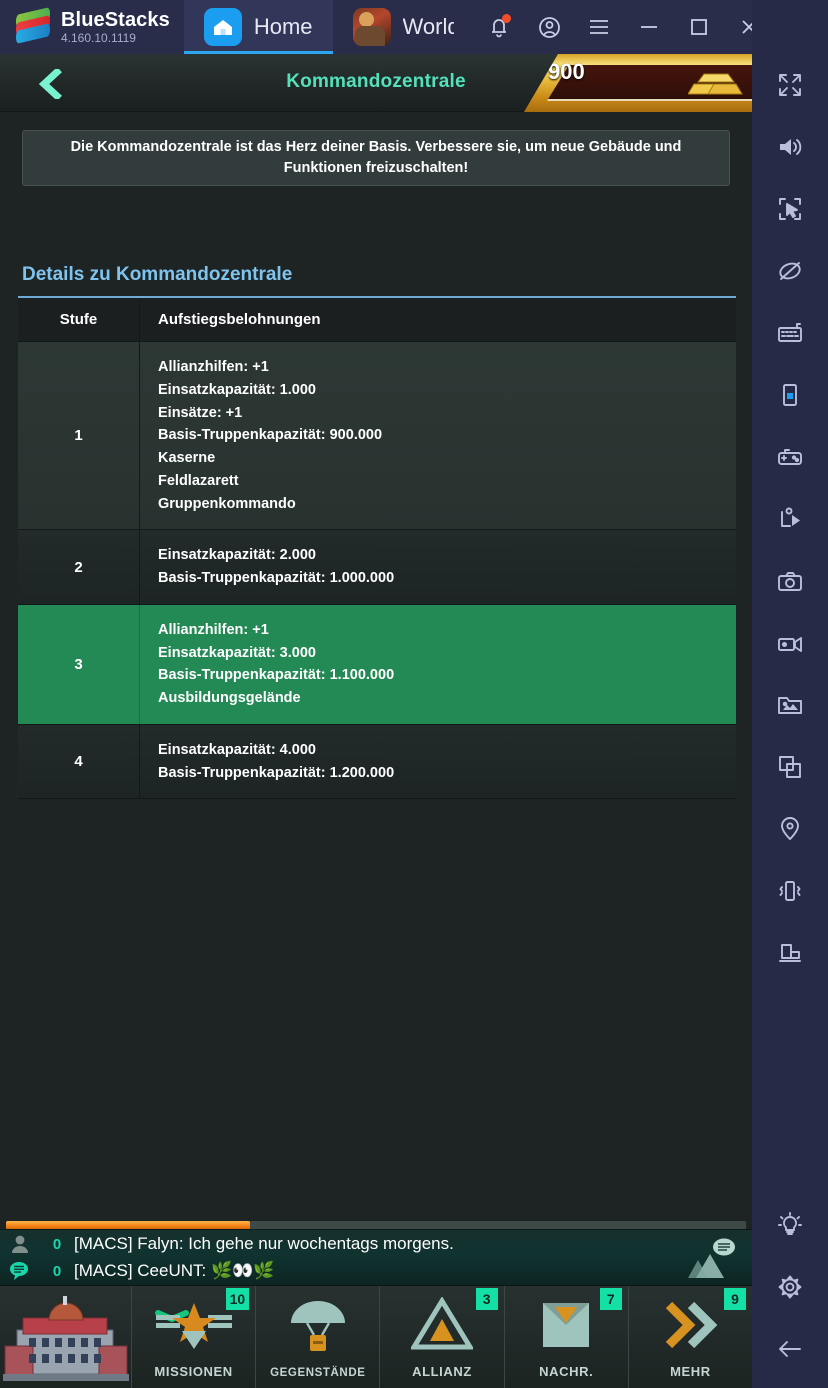 The height and width of the screenshot is (1388, 828). I want to click on sidebar-bottom-tools, so click(790, 1287).